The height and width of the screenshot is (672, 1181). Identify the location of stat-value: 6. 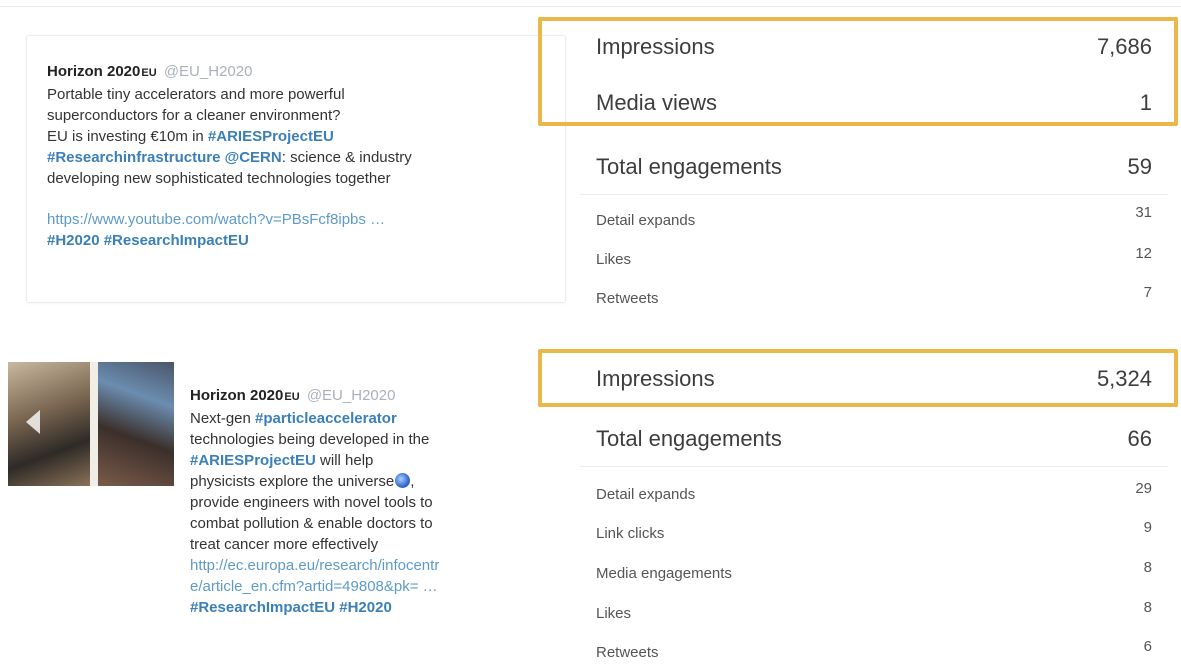
(1147, 646).